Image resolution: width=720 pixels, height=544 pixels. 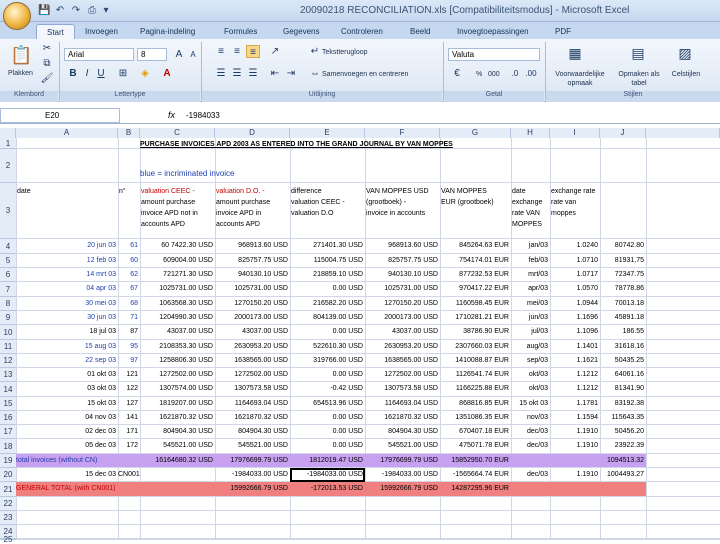 What do you see at coordinates (402, 490) in the screenshot?
I see `grand-total-cell: 15992666.79 USD` at bounding box center [402, 490].